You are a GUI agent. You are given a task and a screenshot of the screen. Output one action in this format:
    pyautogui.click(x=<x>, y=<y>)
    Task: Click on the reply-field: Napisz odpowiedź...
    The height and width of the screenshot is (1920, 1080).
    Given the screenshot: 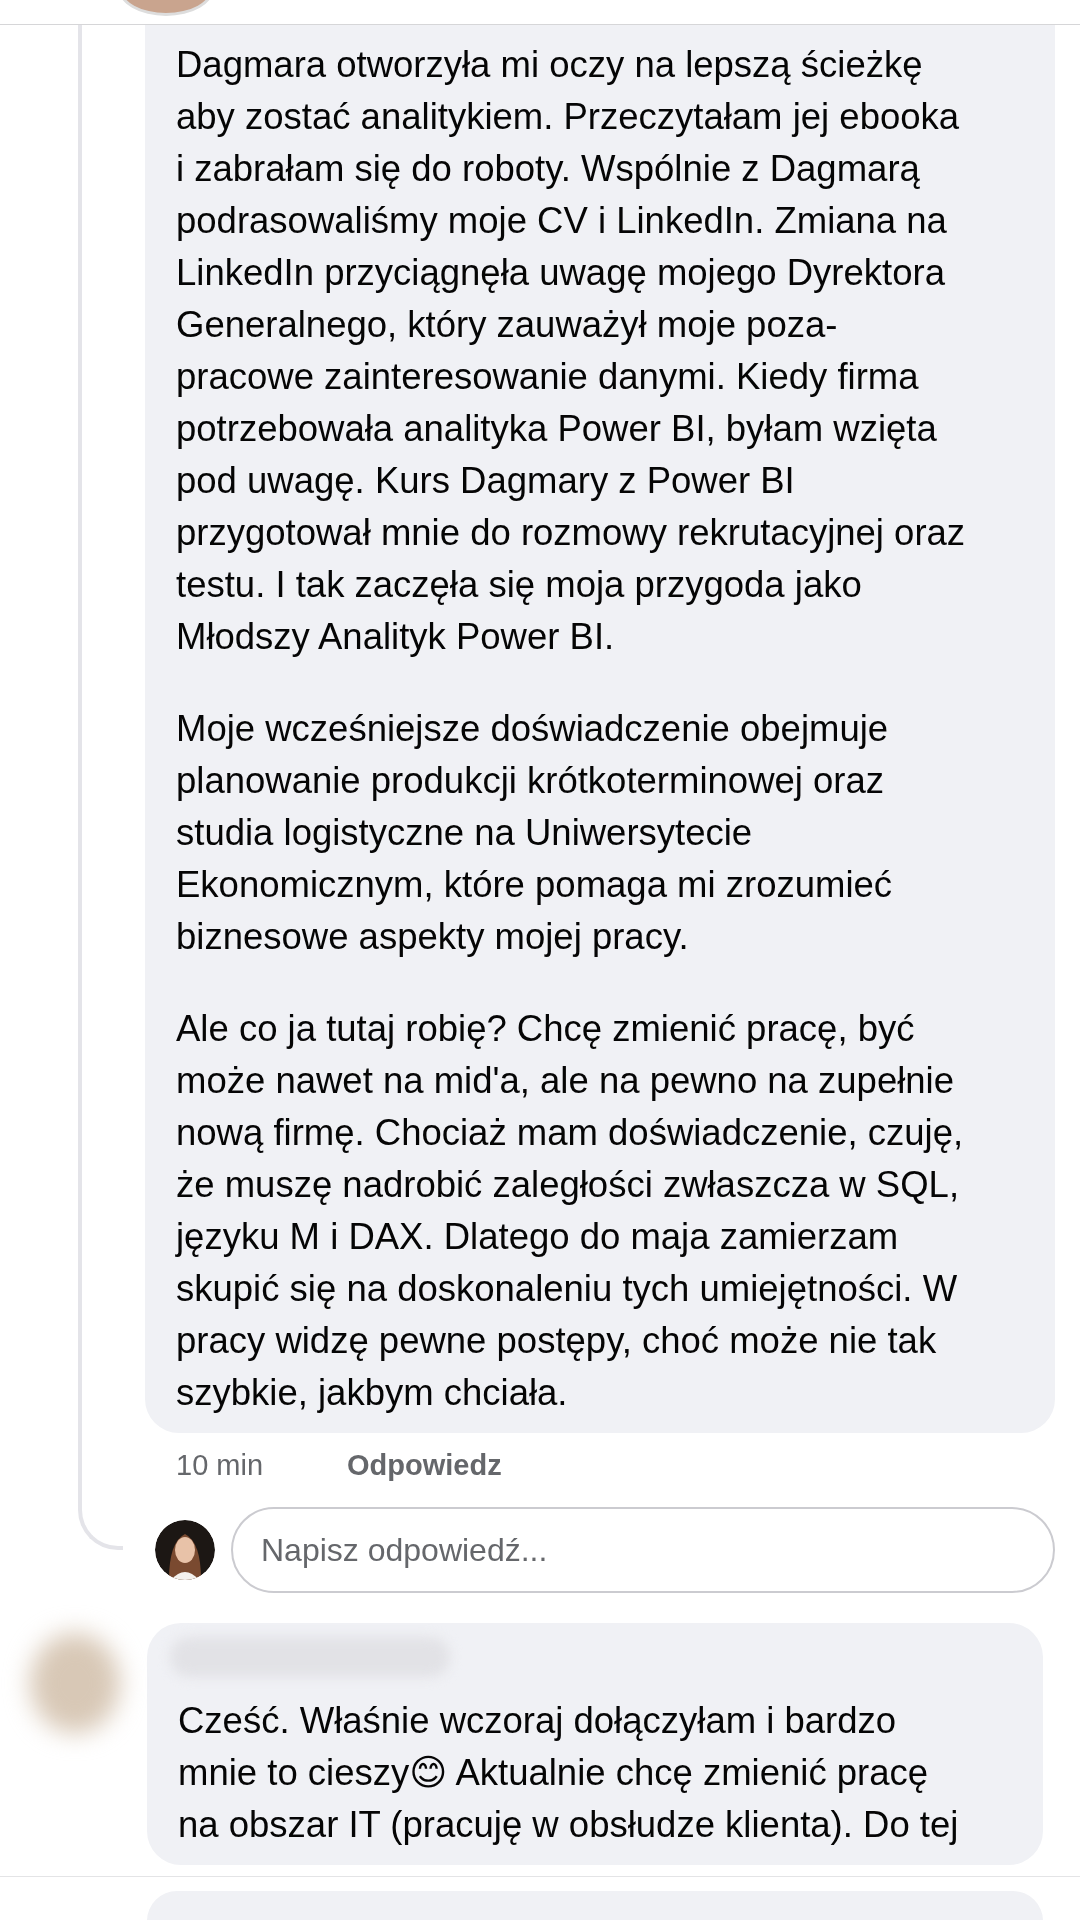 What is the action you would take?
    pyautogui.click(x=643, y=1550)
    